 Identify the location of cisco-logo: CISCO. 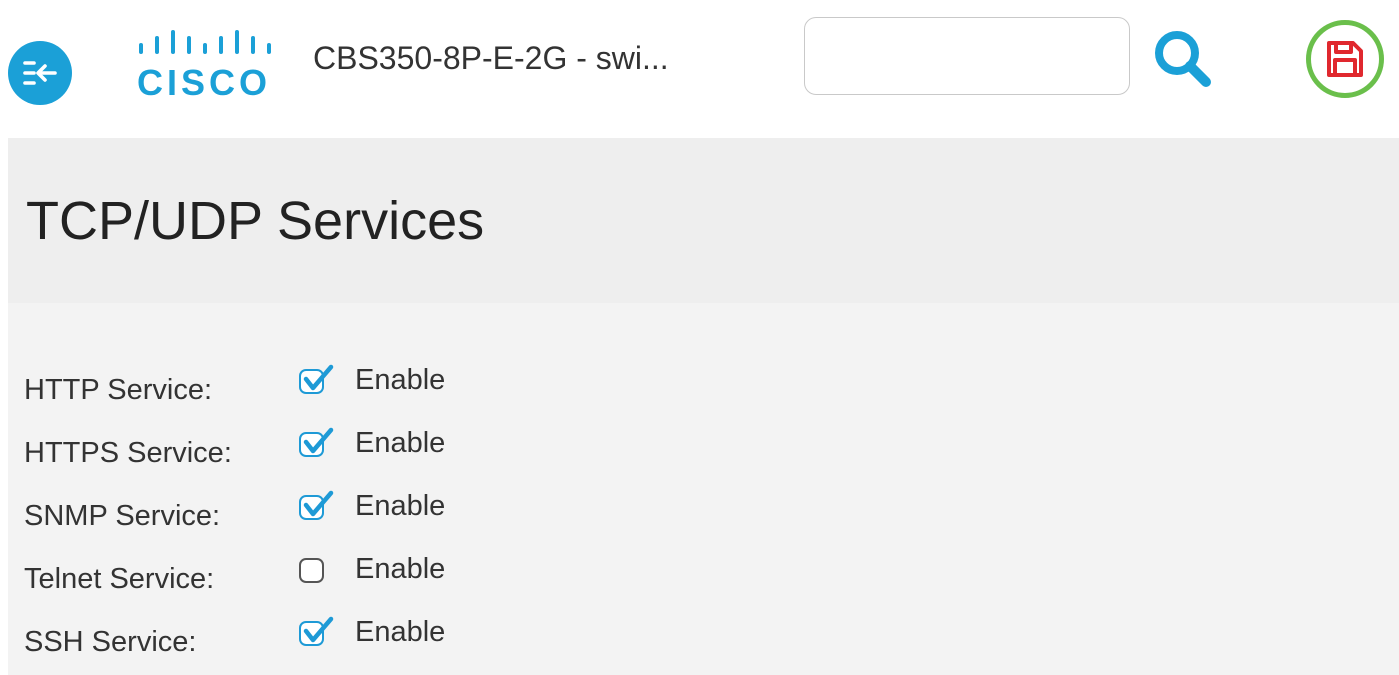
(211, 70).